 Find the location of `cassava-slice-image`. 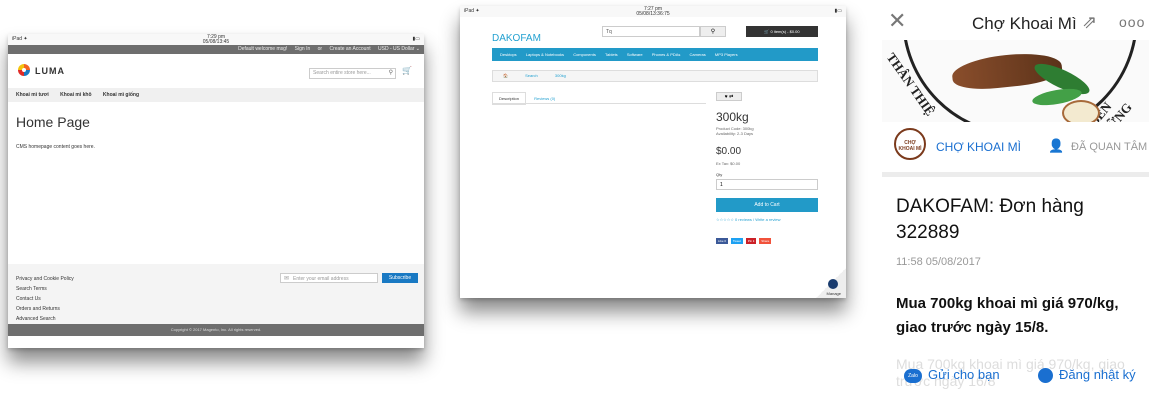

cassava-slice-image is located at coordinates (1081, 111).